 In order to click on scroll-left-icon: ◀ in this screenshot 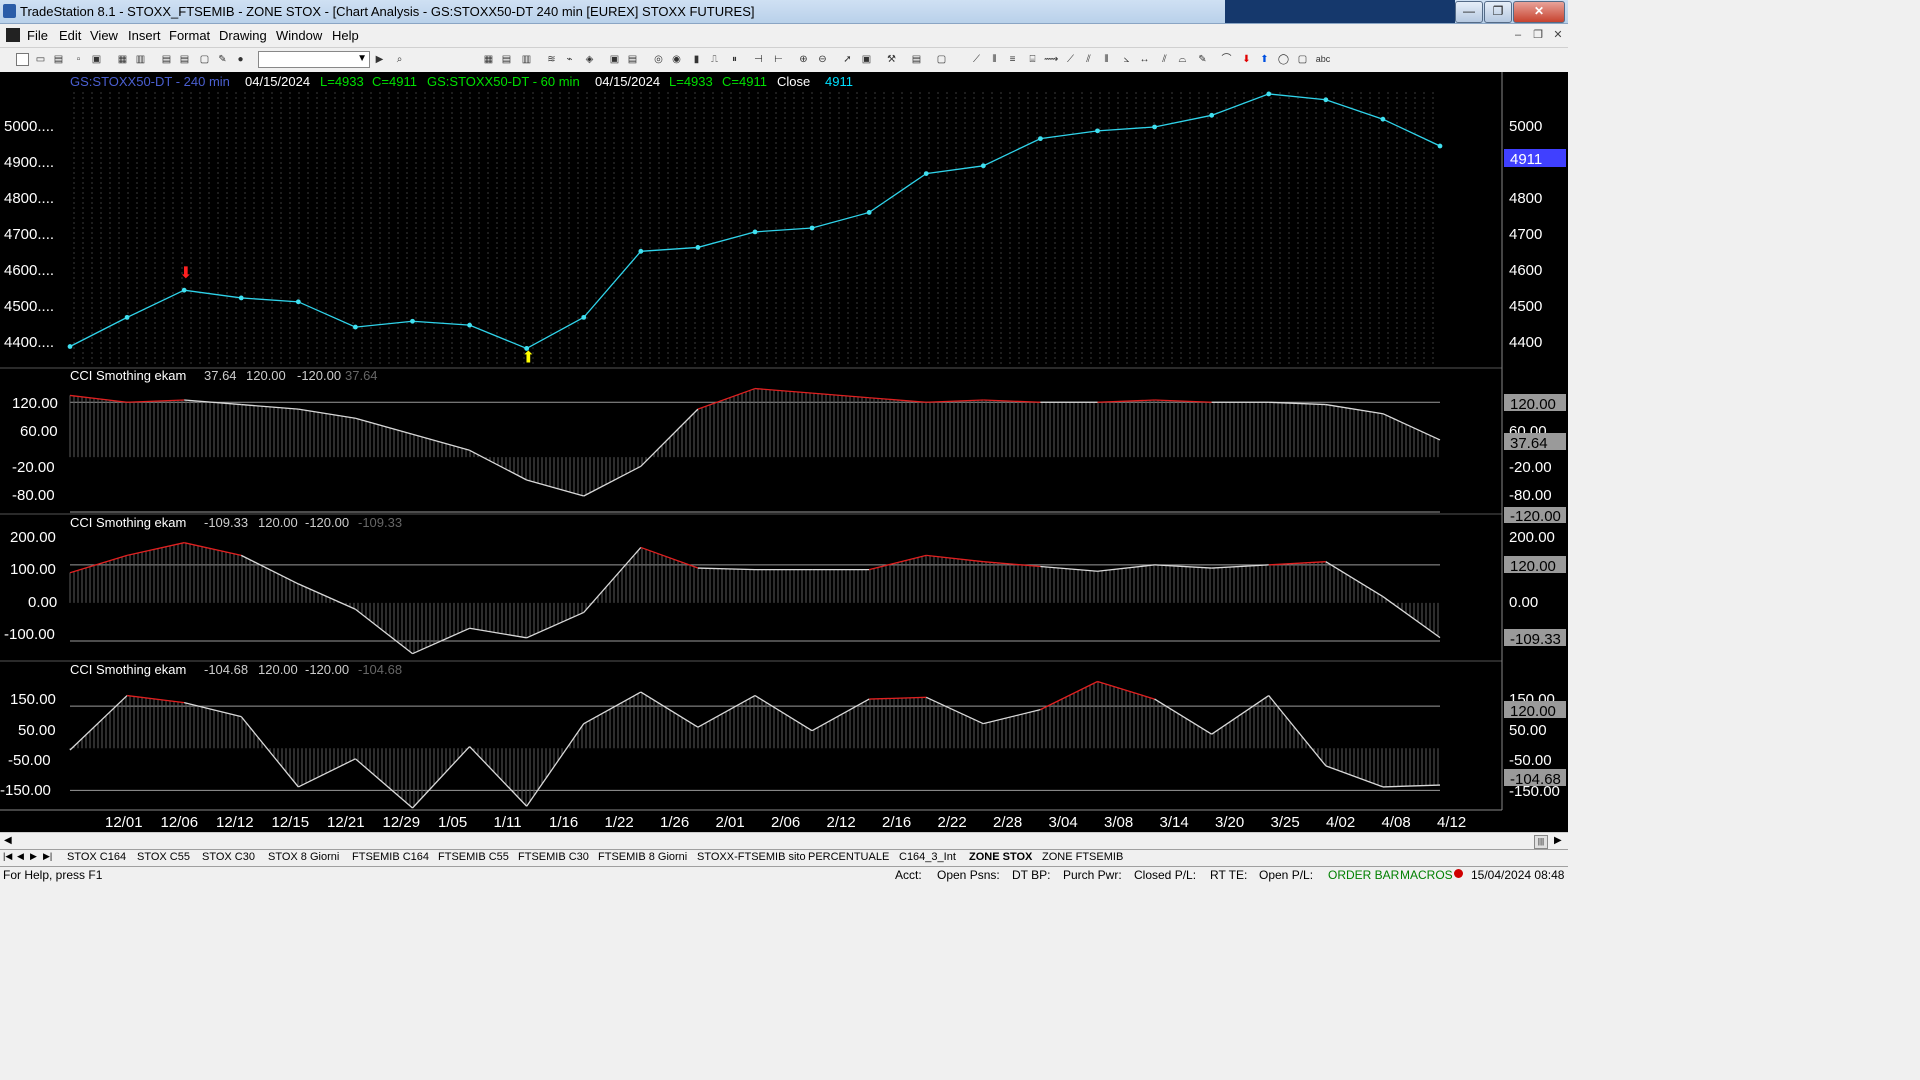, I will do `click(8, 840)`.